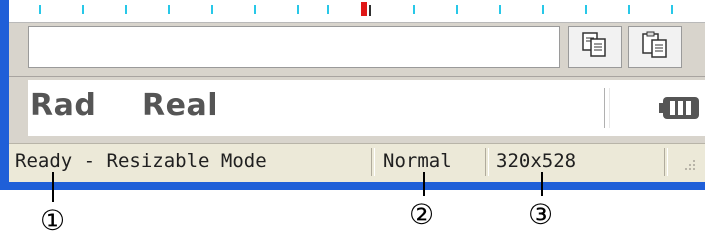 This screenshot has width=705, height=242. I want to click on expression-input, so click(294, 47).